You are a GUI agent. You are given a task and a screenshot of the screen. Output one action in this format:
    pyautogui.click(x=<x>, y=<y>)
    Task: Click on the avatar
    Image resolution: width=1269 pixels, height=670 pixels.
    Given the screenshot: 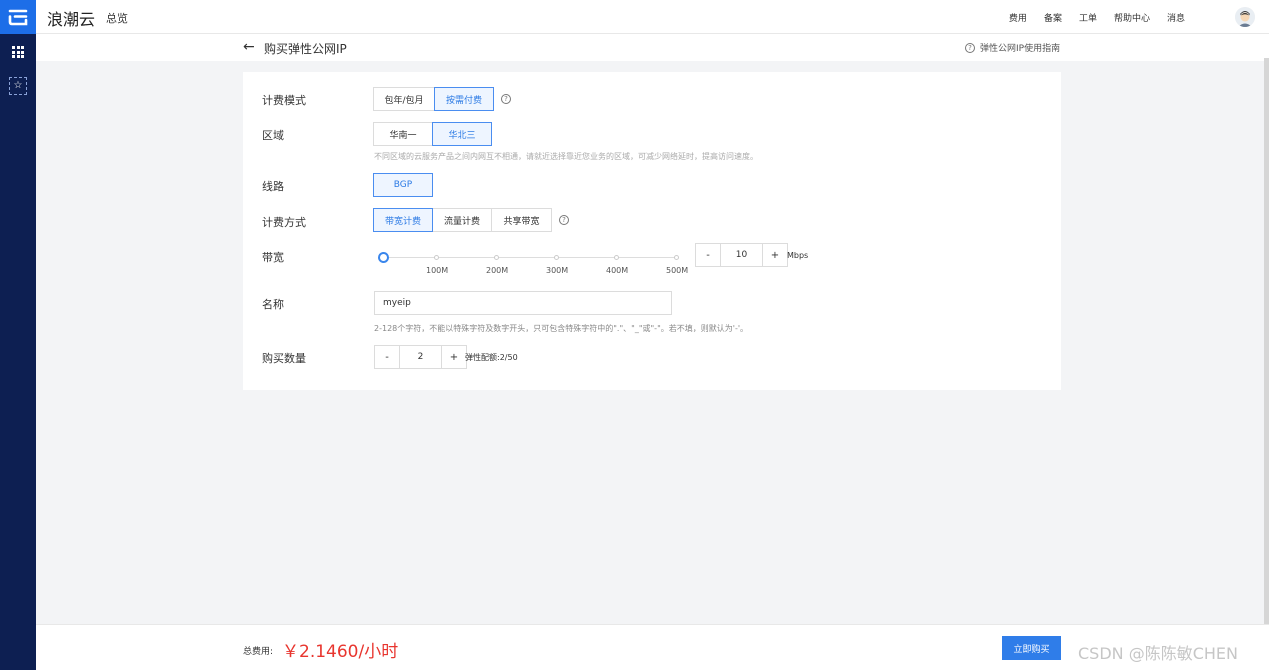 What is the action you would take?
    pyautogui.click(x=1245, y=17)
    